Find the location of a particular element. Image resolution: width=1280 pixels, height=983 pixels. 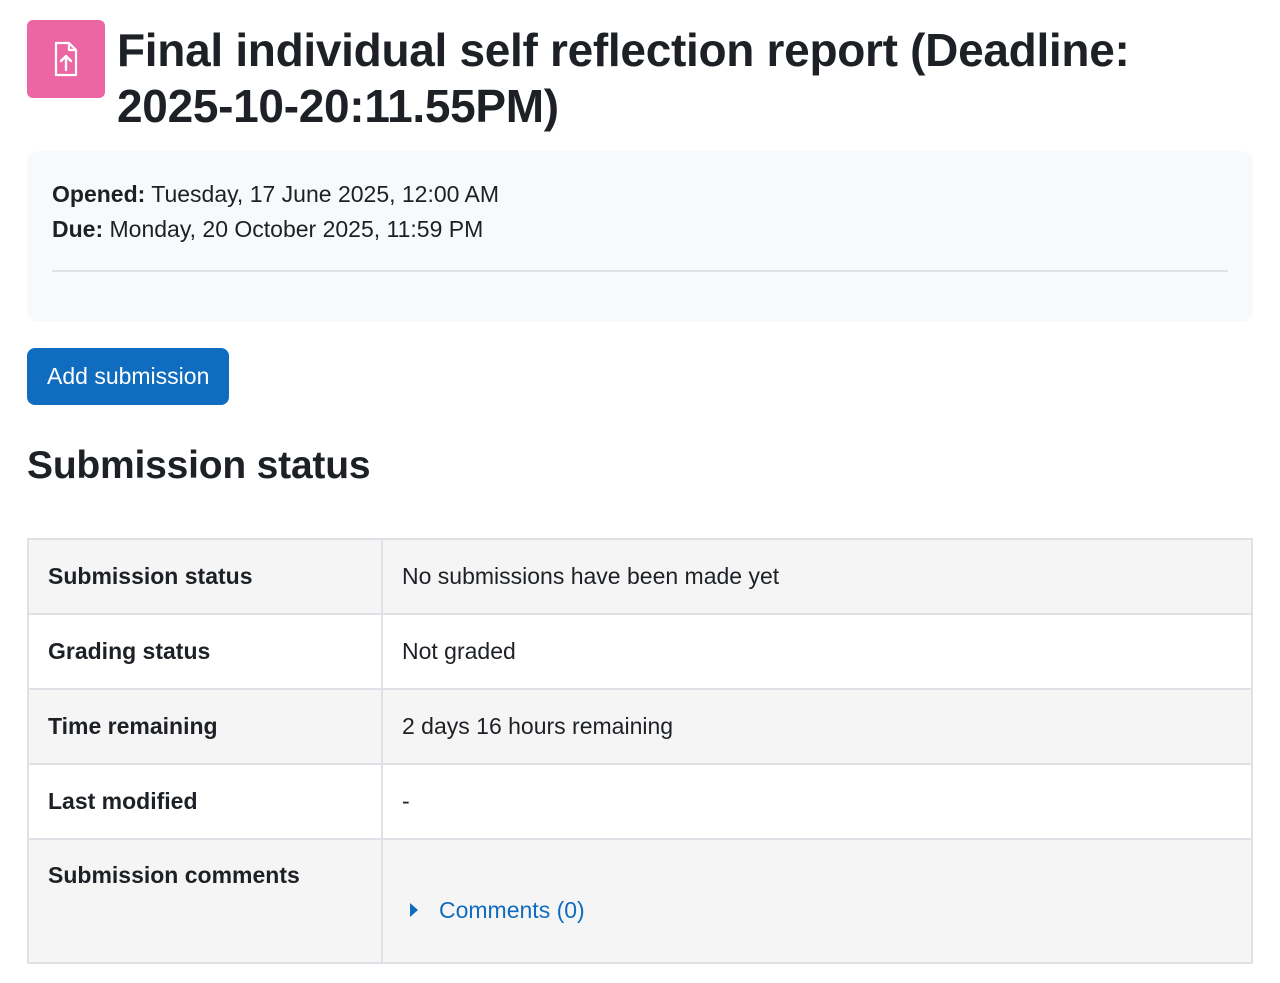

opened-value: Tuesday, 17 June 2025, 12:00 AM is located at coordinates (325, 194).